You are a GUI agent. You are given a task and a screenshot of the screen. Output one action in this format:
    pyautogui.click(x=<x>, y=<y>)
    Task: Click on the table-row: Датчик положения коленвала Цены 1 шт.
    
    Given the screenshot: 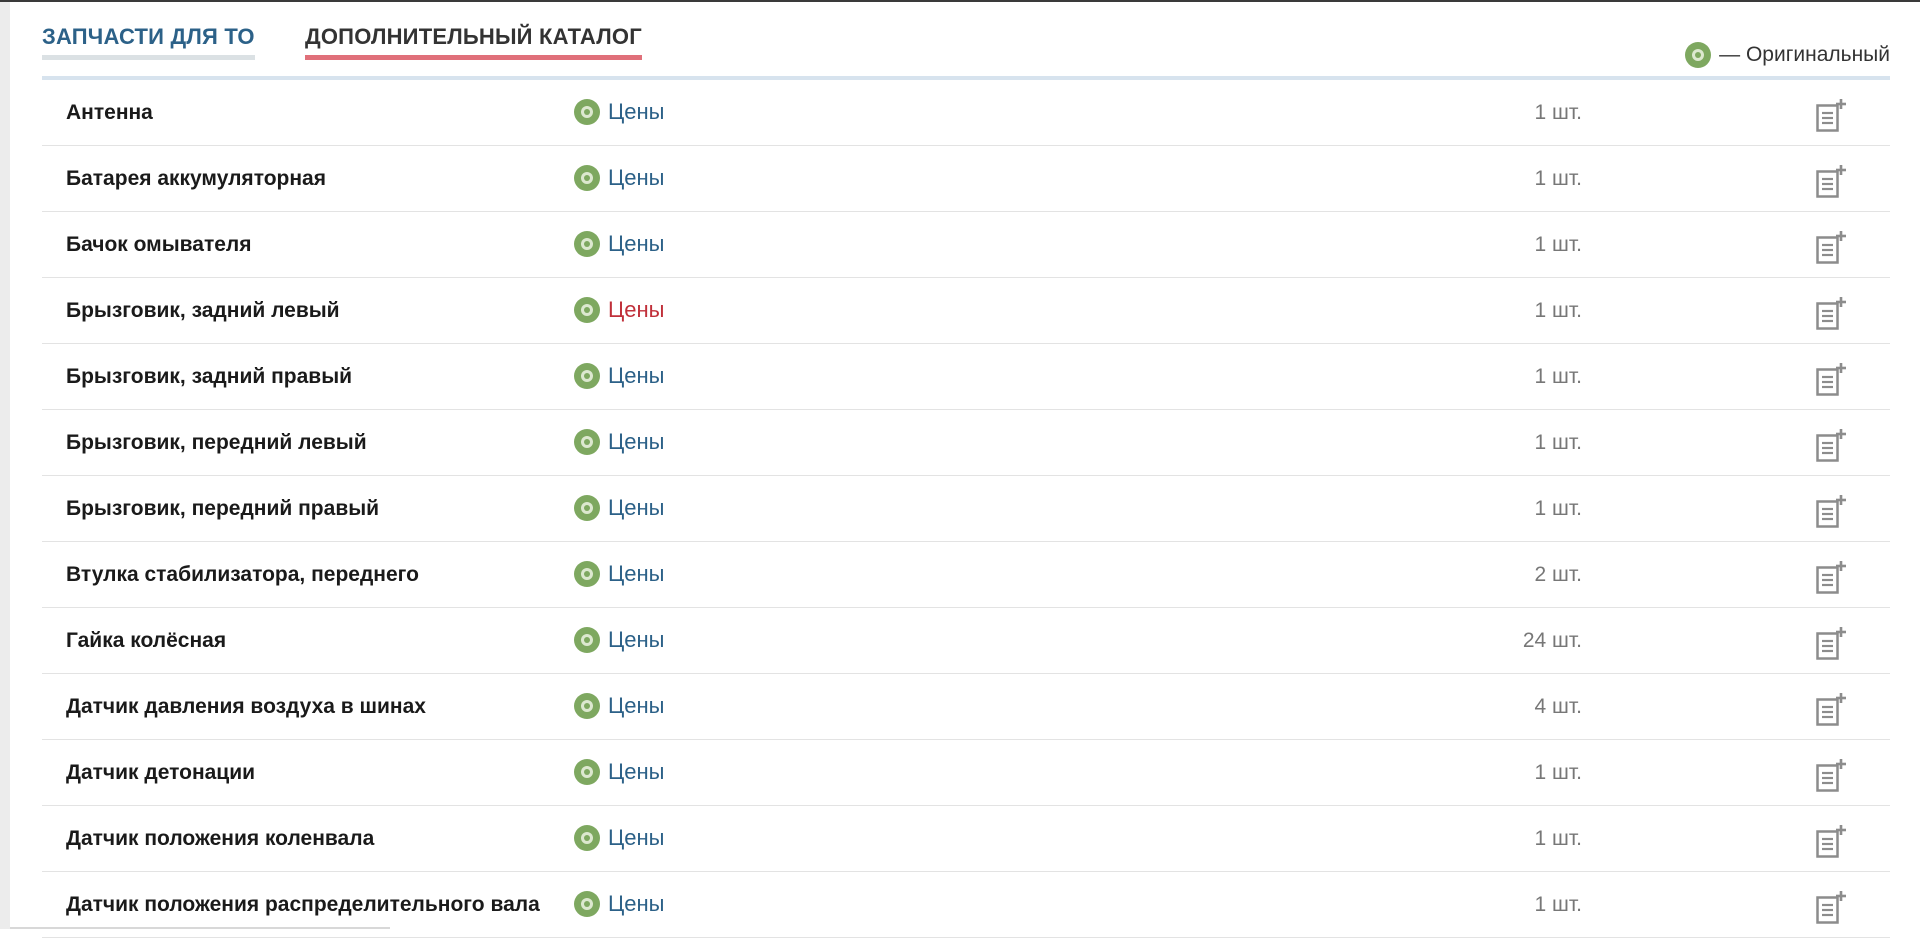 What is the action you would take?
    pyautogui.click(x=966, y=839)
    